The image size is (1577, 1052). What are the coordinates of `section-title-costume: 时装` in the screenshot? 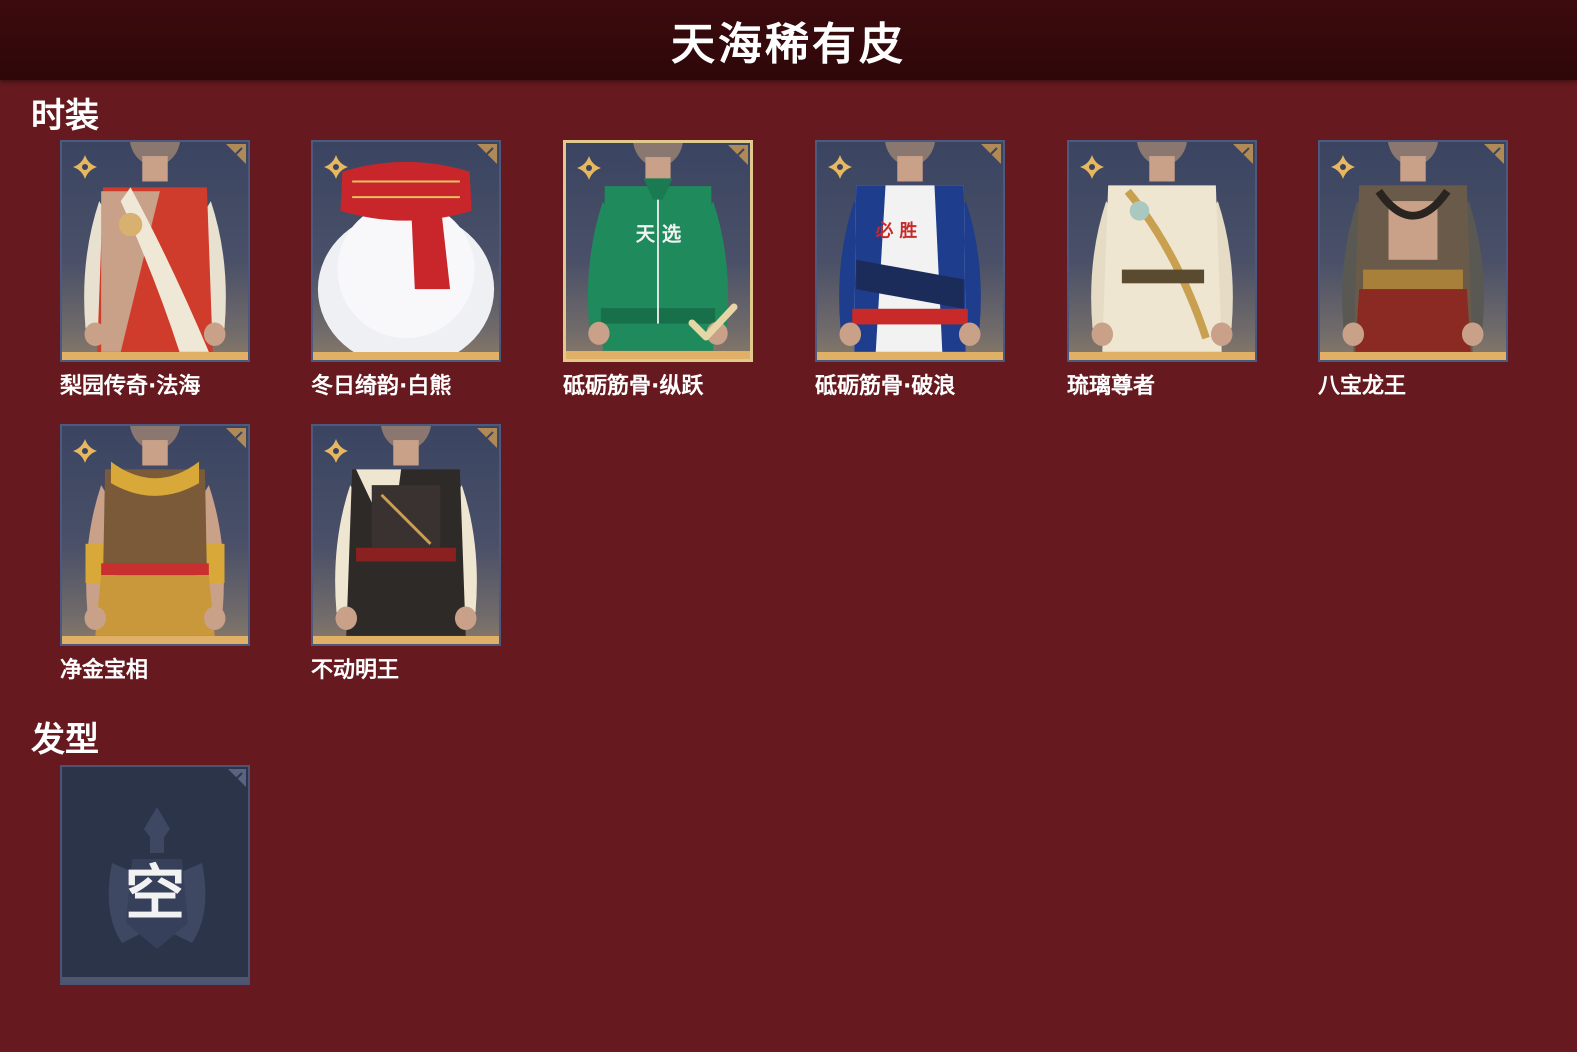 It's located at (65, 116).